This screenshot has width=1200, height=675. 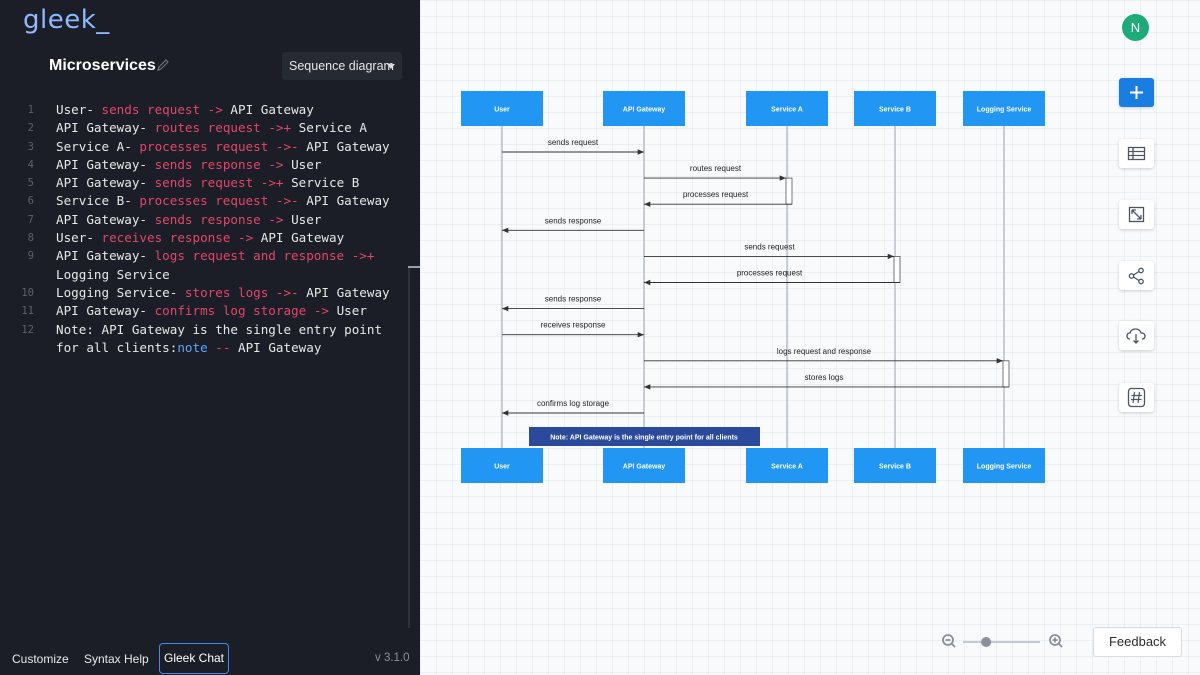 I want to click on customize-link: Customize, so click(x=40, y=659).